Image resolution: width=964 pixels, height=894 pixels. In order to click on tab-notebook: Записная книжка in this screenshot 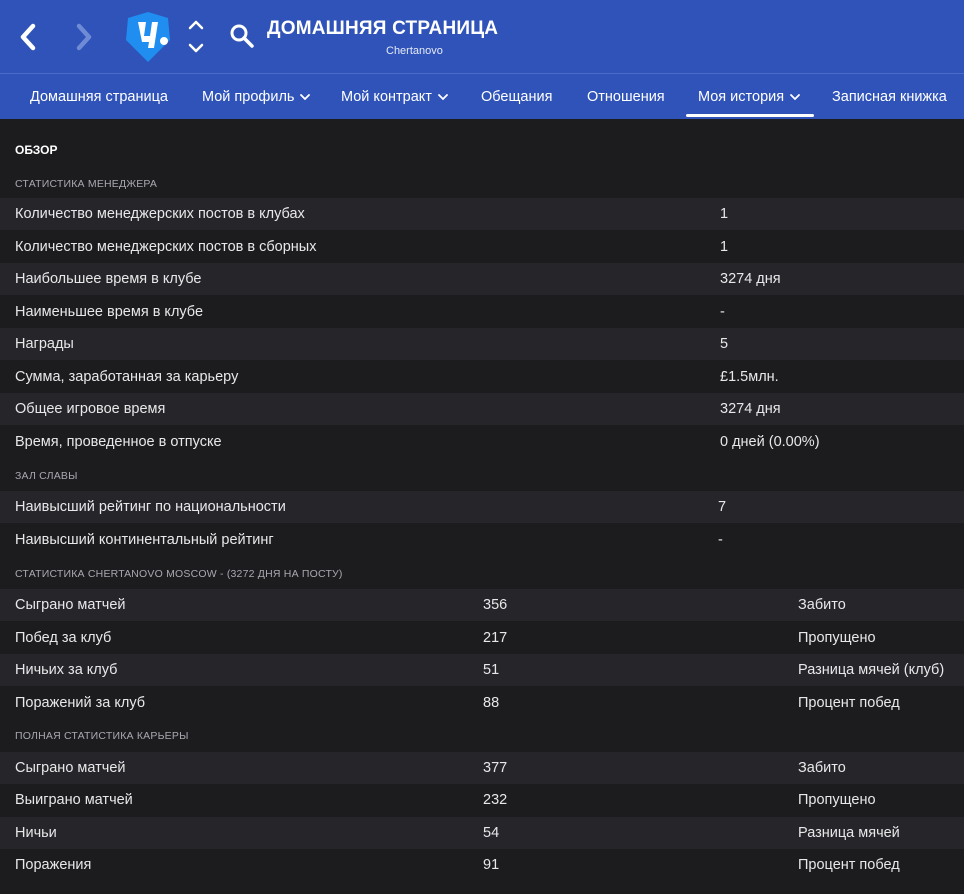, I will do `click(889, 96)`.